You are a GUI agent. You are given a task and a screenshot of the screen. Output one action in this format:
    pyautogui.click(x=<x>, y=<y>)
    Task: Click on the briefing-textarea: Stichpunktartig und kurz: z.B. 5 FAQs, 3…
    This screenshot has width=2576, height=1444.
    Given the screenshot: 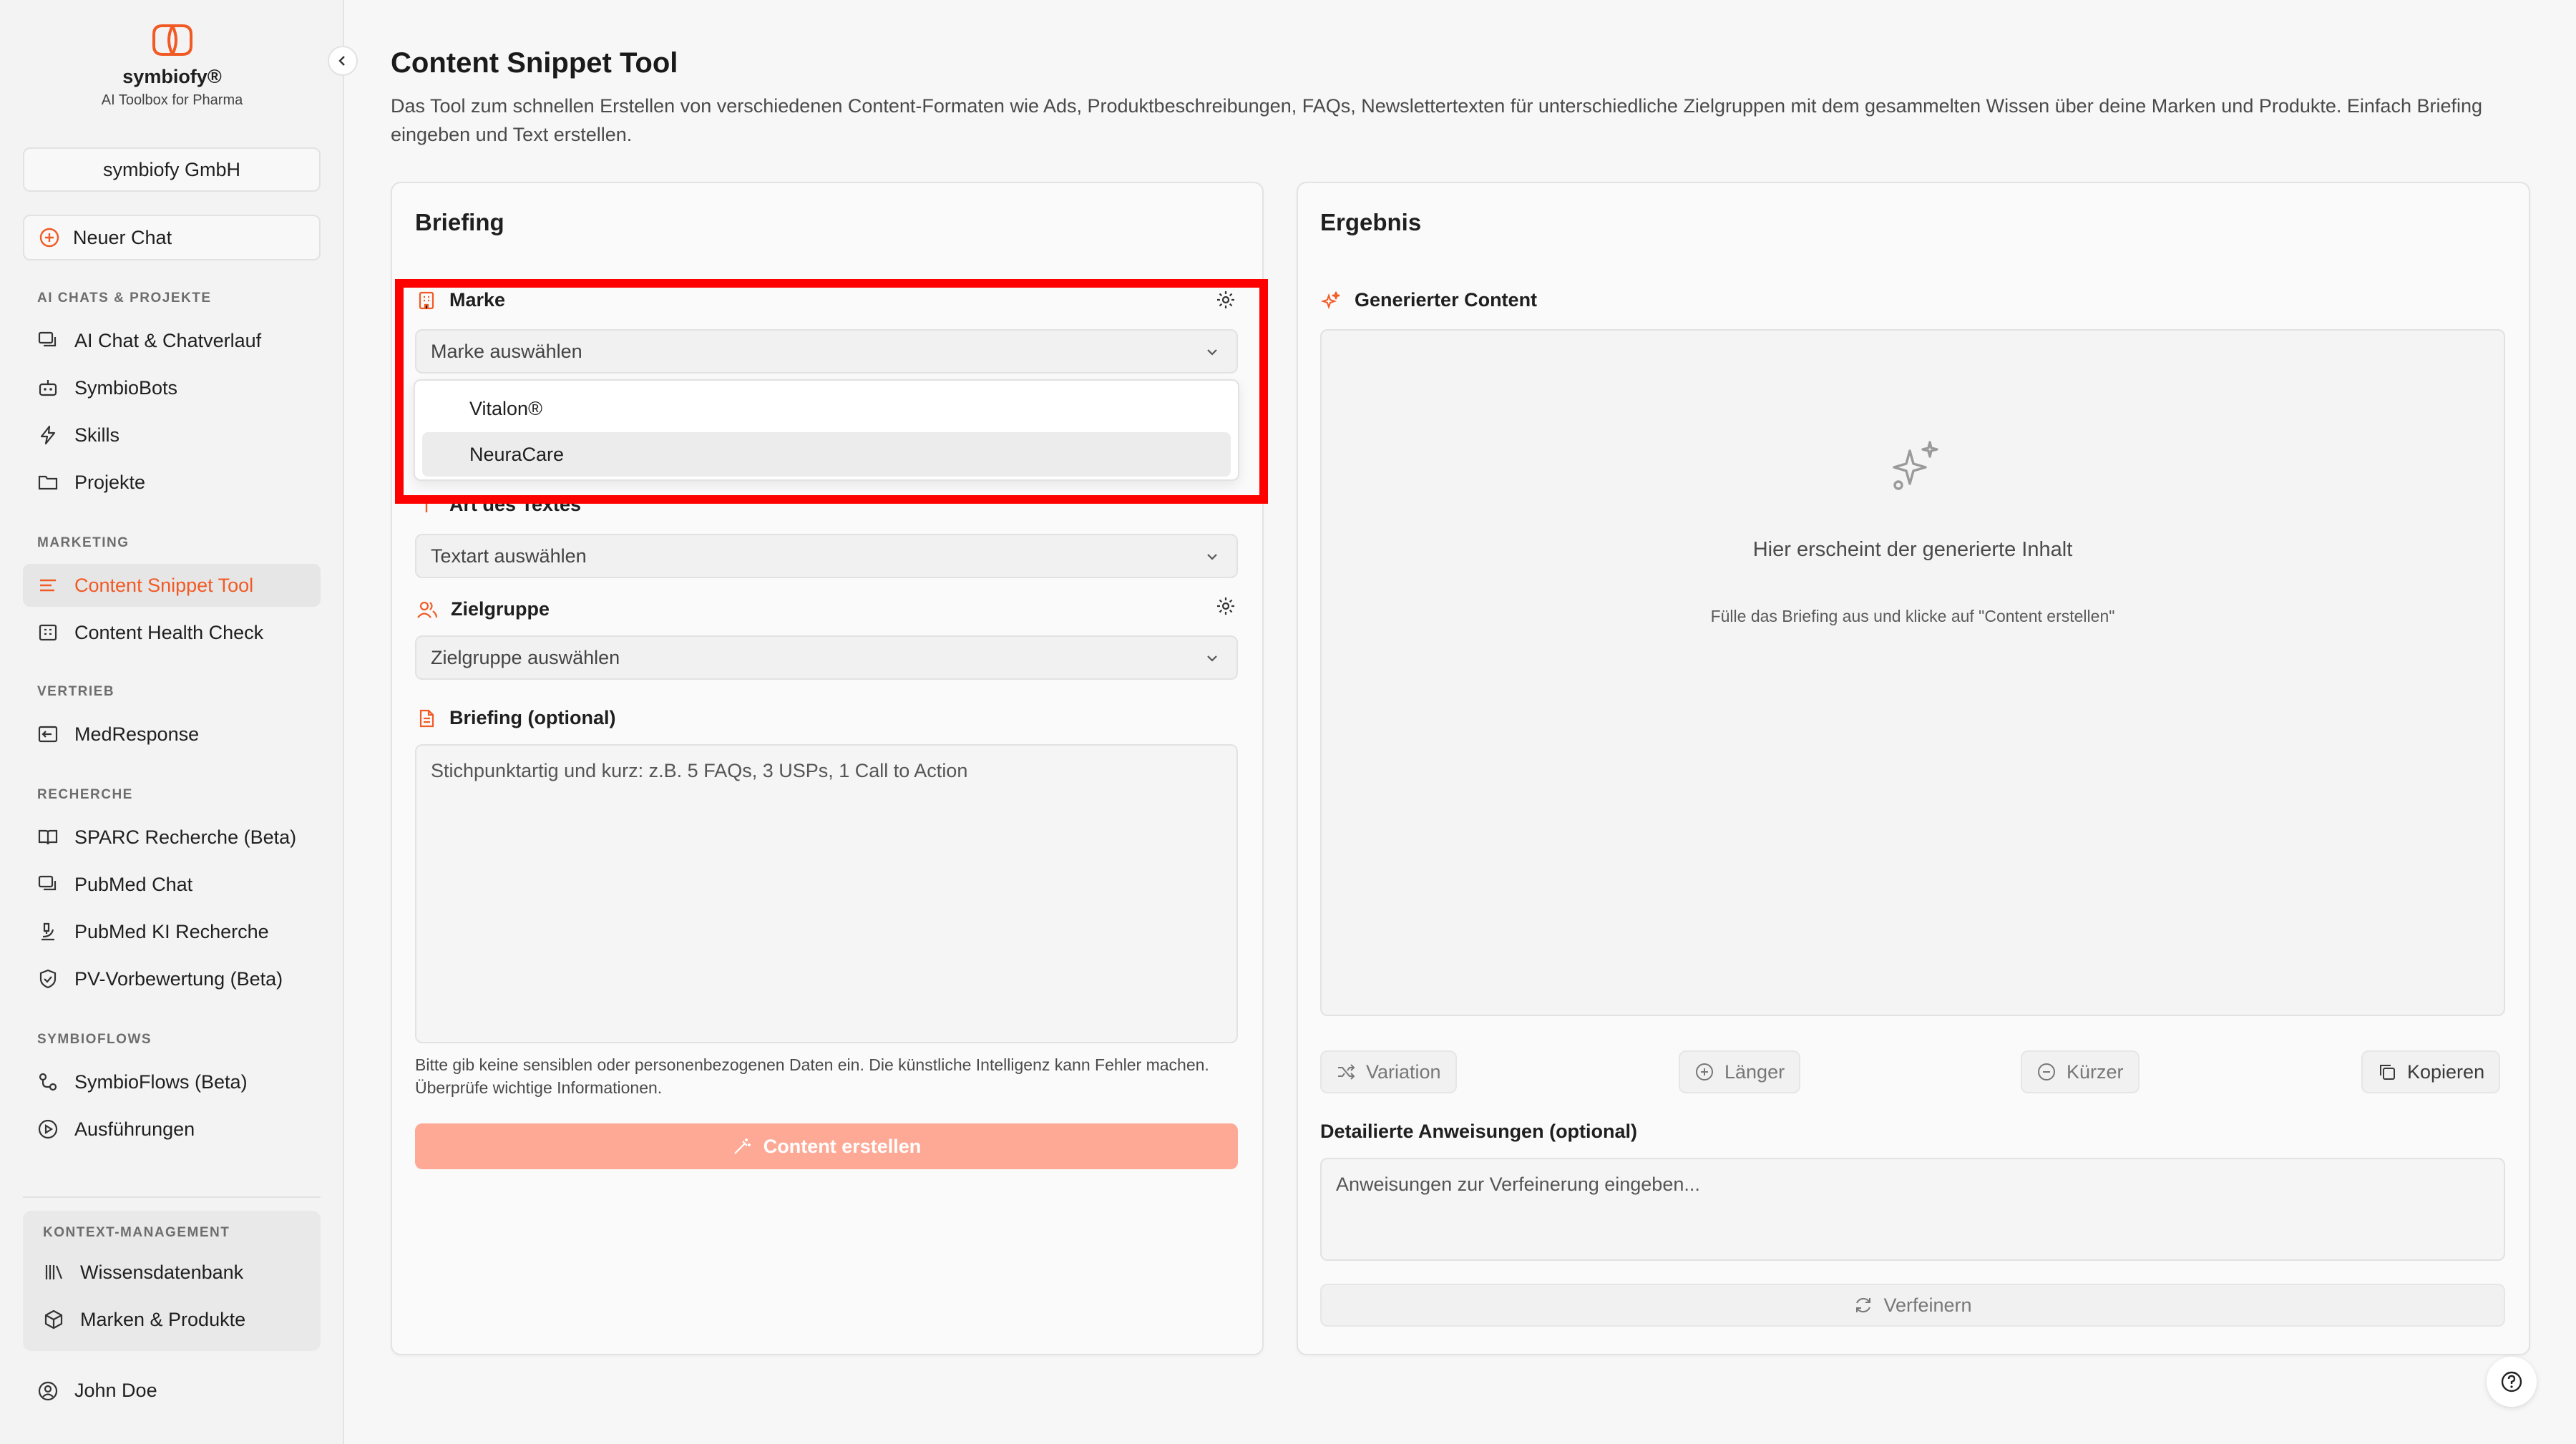 What is the action you would take?
    pyautogui.click(x=826, y=893)
    